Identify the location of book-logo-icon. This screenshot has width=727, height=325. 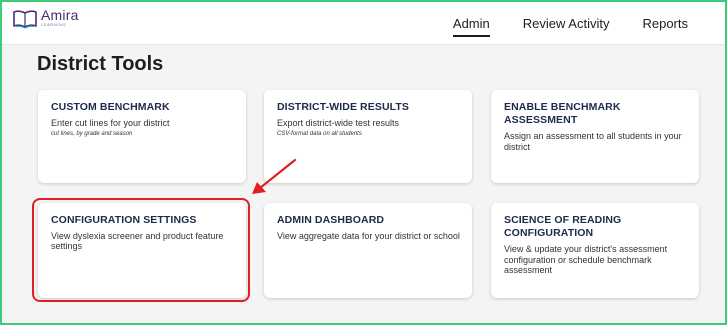
(25, 19).